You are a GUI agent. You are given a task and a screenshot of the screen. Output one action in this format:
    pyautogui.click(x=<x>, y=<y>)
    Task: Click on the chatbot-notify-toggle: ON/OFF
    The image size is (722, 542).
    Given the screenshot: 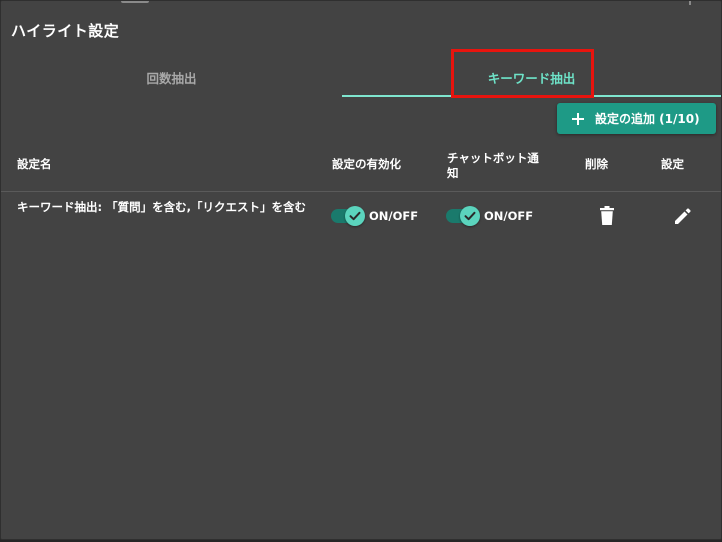 What is the action you would take?
    pyautogui.click(x=489, y=216)
    